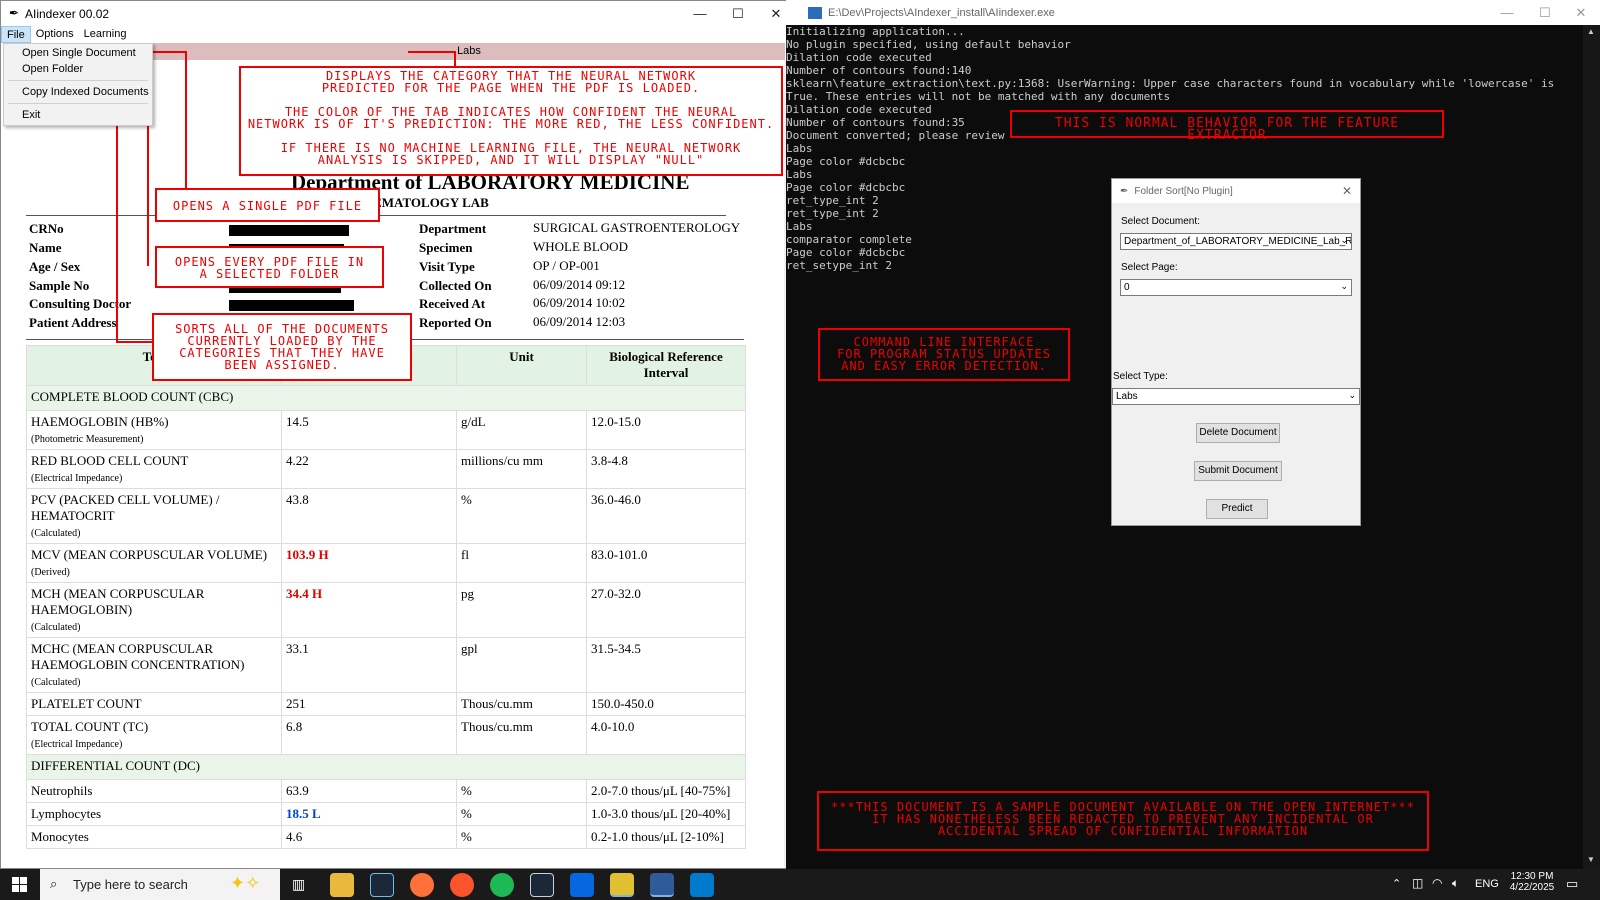  Describe the element at coordinates (267, 205) in the screenshot. I see `annotation-open-single: OPENS A SINGLE PDF FILE` at that location.